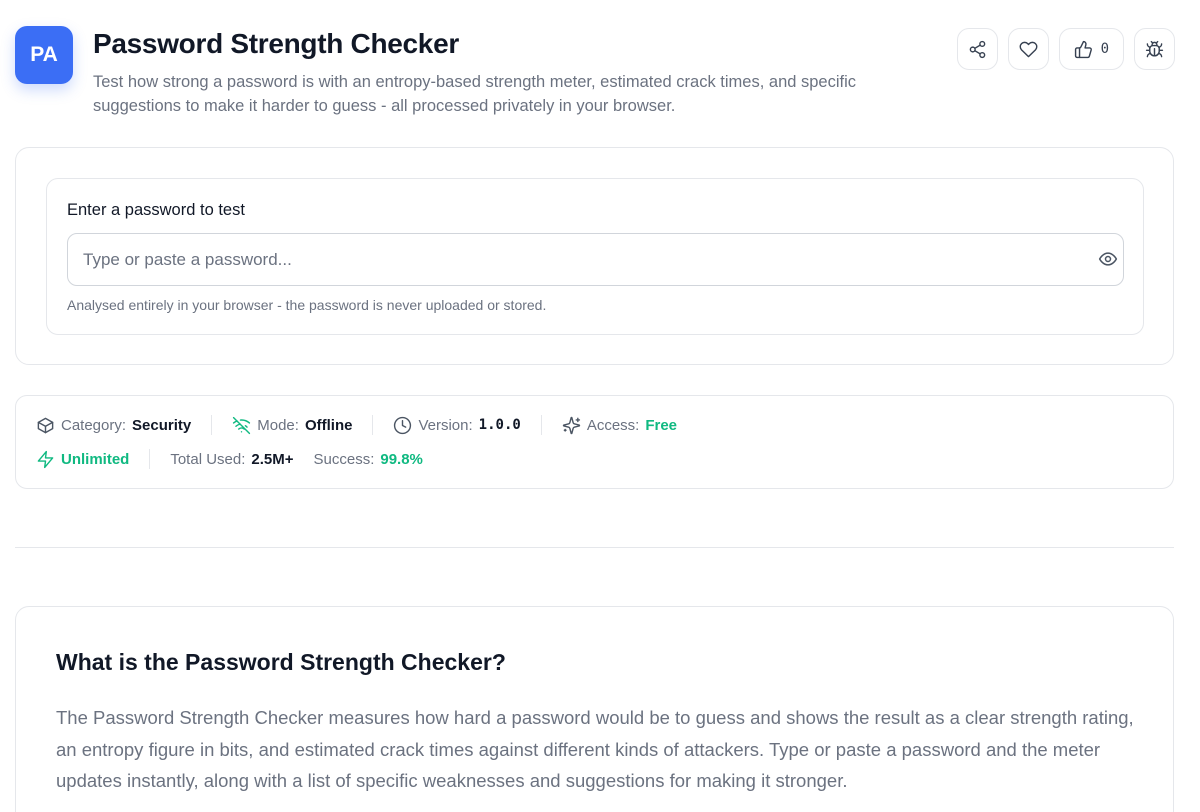 This screenshot has height=812, width=1200. What do you see at coordinates (276, 43) in the screenshot?
I see `page-title: Password Strength Checker` at bounding box center [276, 43].